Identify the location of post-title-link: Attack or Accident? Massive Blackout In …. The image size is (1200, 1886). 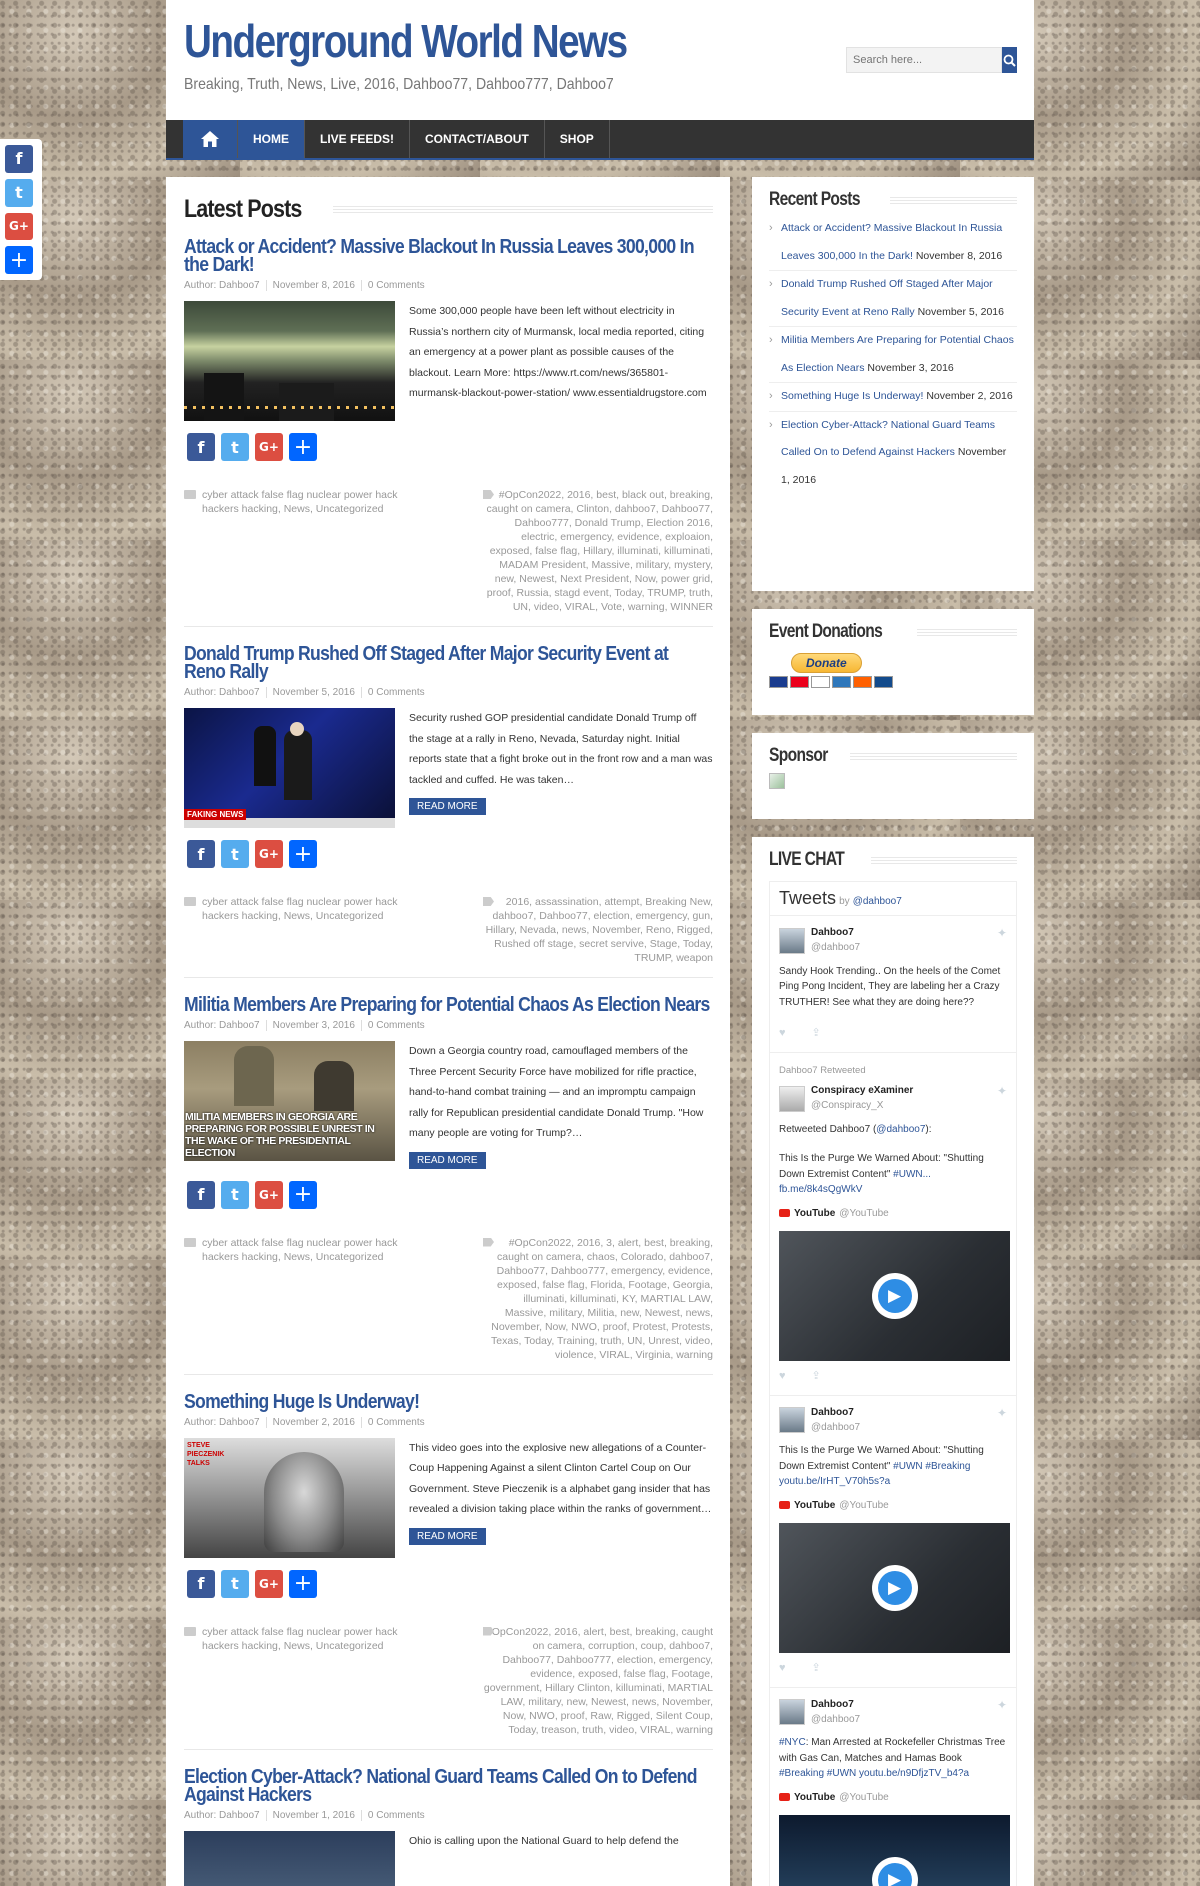
(447, 256).